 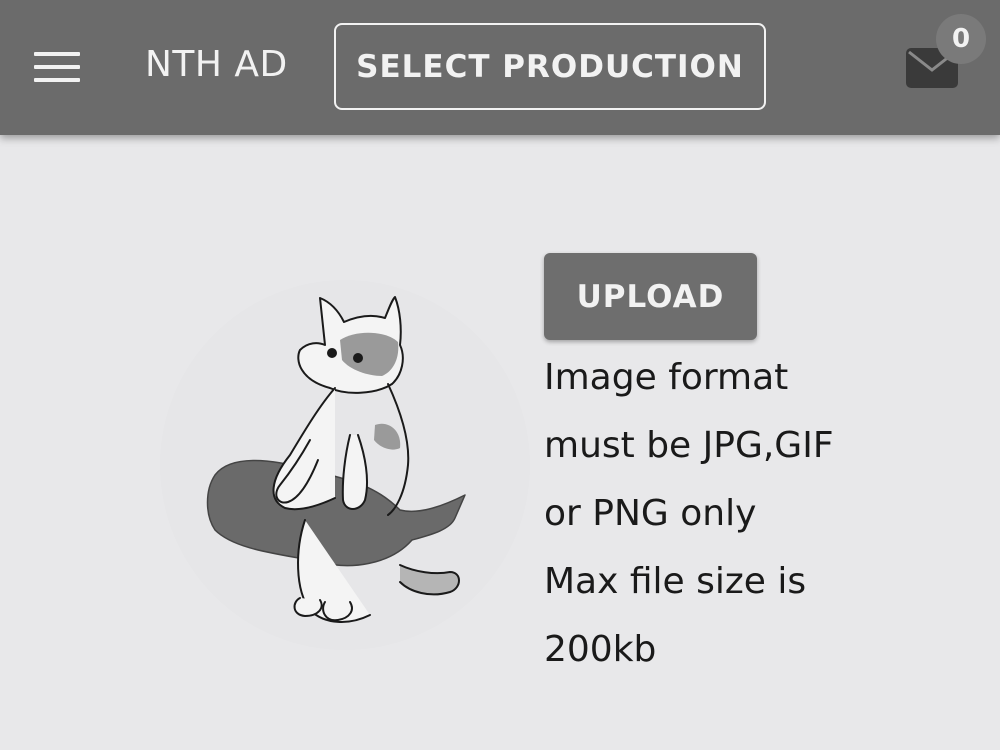 What do you see at coordinates (666, 377) in the screenshot?
I see `info-line: Image format` at bounding box center [666, 377].